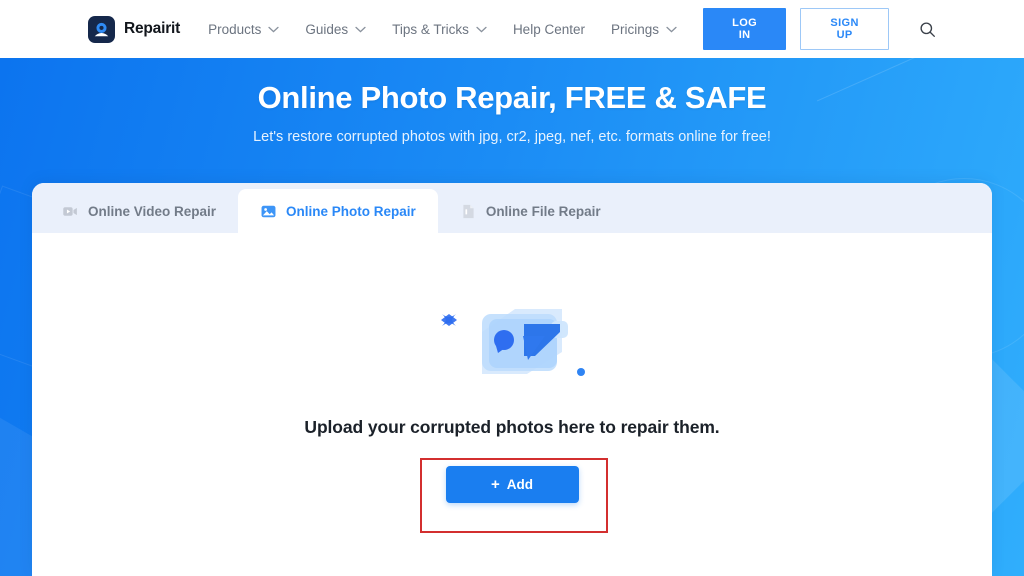 Image resolution: width=1024 pixels, height=576 pixels. I want to click on add-button-wrapper: + Add, so click(512, 484).